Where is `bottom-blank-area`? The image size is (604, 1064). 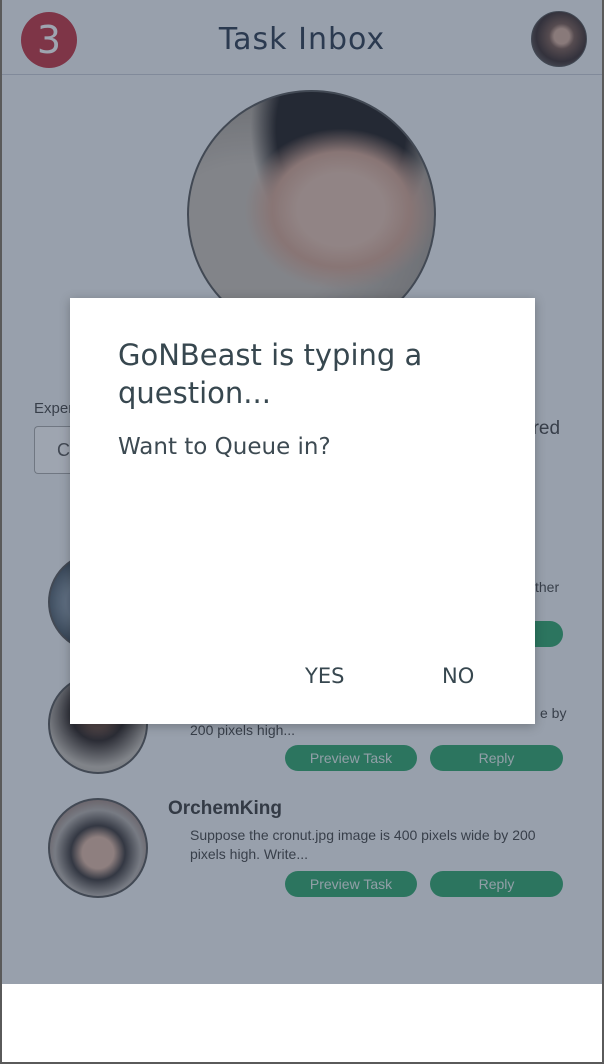
bottom-blank-area is located at coordinates (302, 1023).